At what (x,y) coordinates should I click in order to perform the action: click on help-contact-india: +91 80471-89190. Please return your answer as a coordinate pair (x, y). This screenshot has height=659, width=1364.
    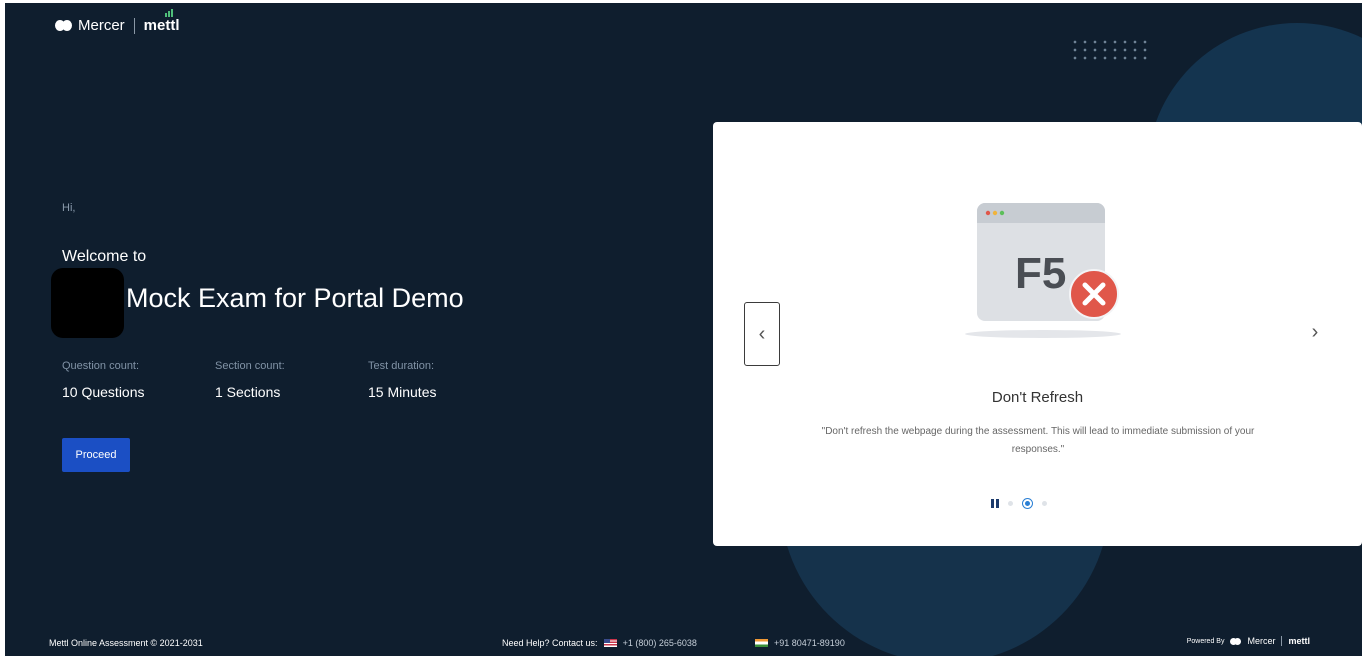
    Looking at the image, I should click on (800, 643).